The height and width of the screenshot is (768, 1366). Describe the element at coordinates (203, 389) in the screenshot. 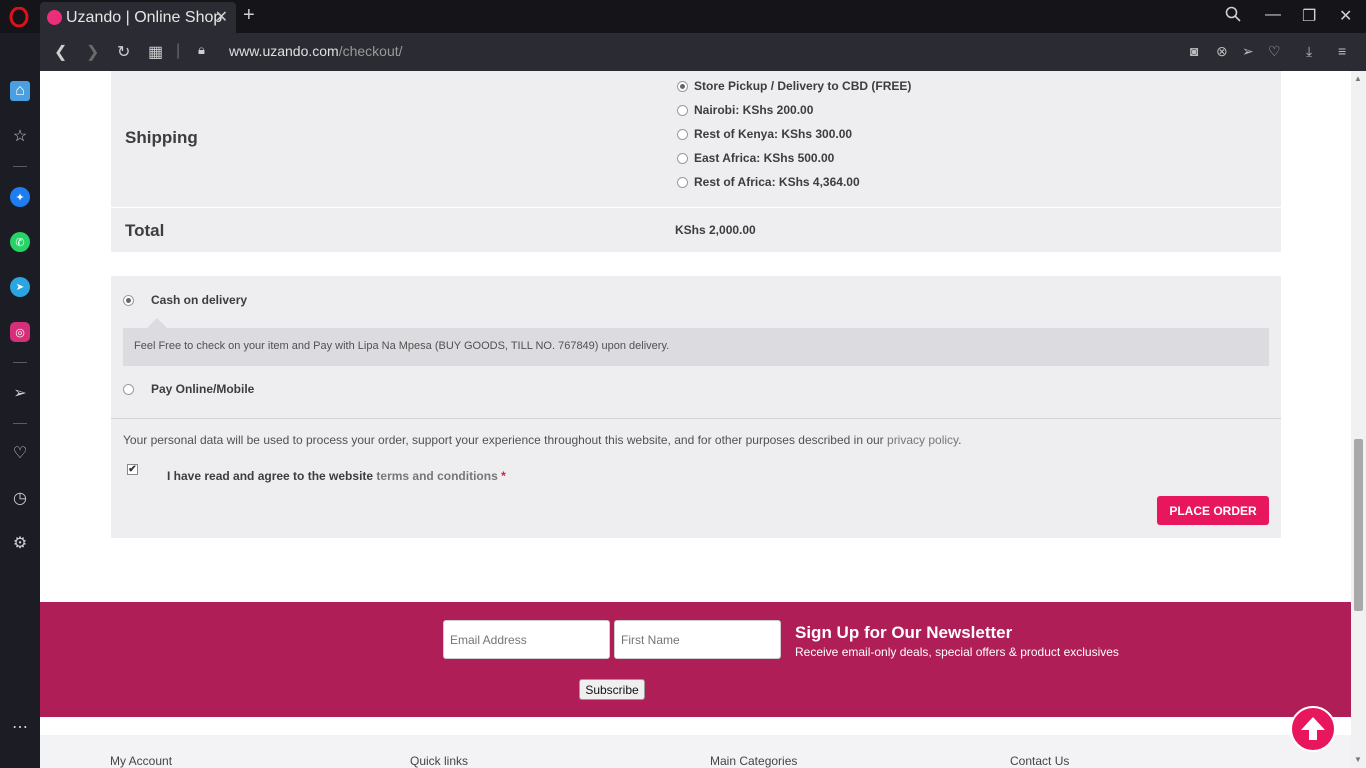

I see `payment-method-label: Pay Online/Mobile` at that location.